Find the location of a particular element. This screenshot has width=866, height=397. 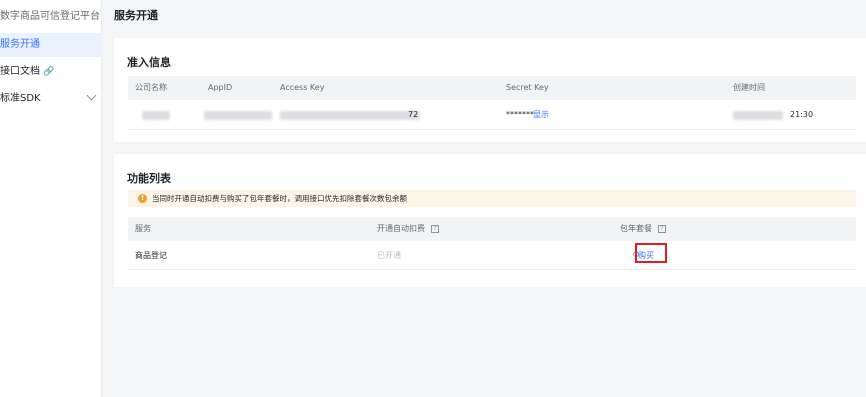

col-created-time: 创建时间 is located at coordinates (749, 87).